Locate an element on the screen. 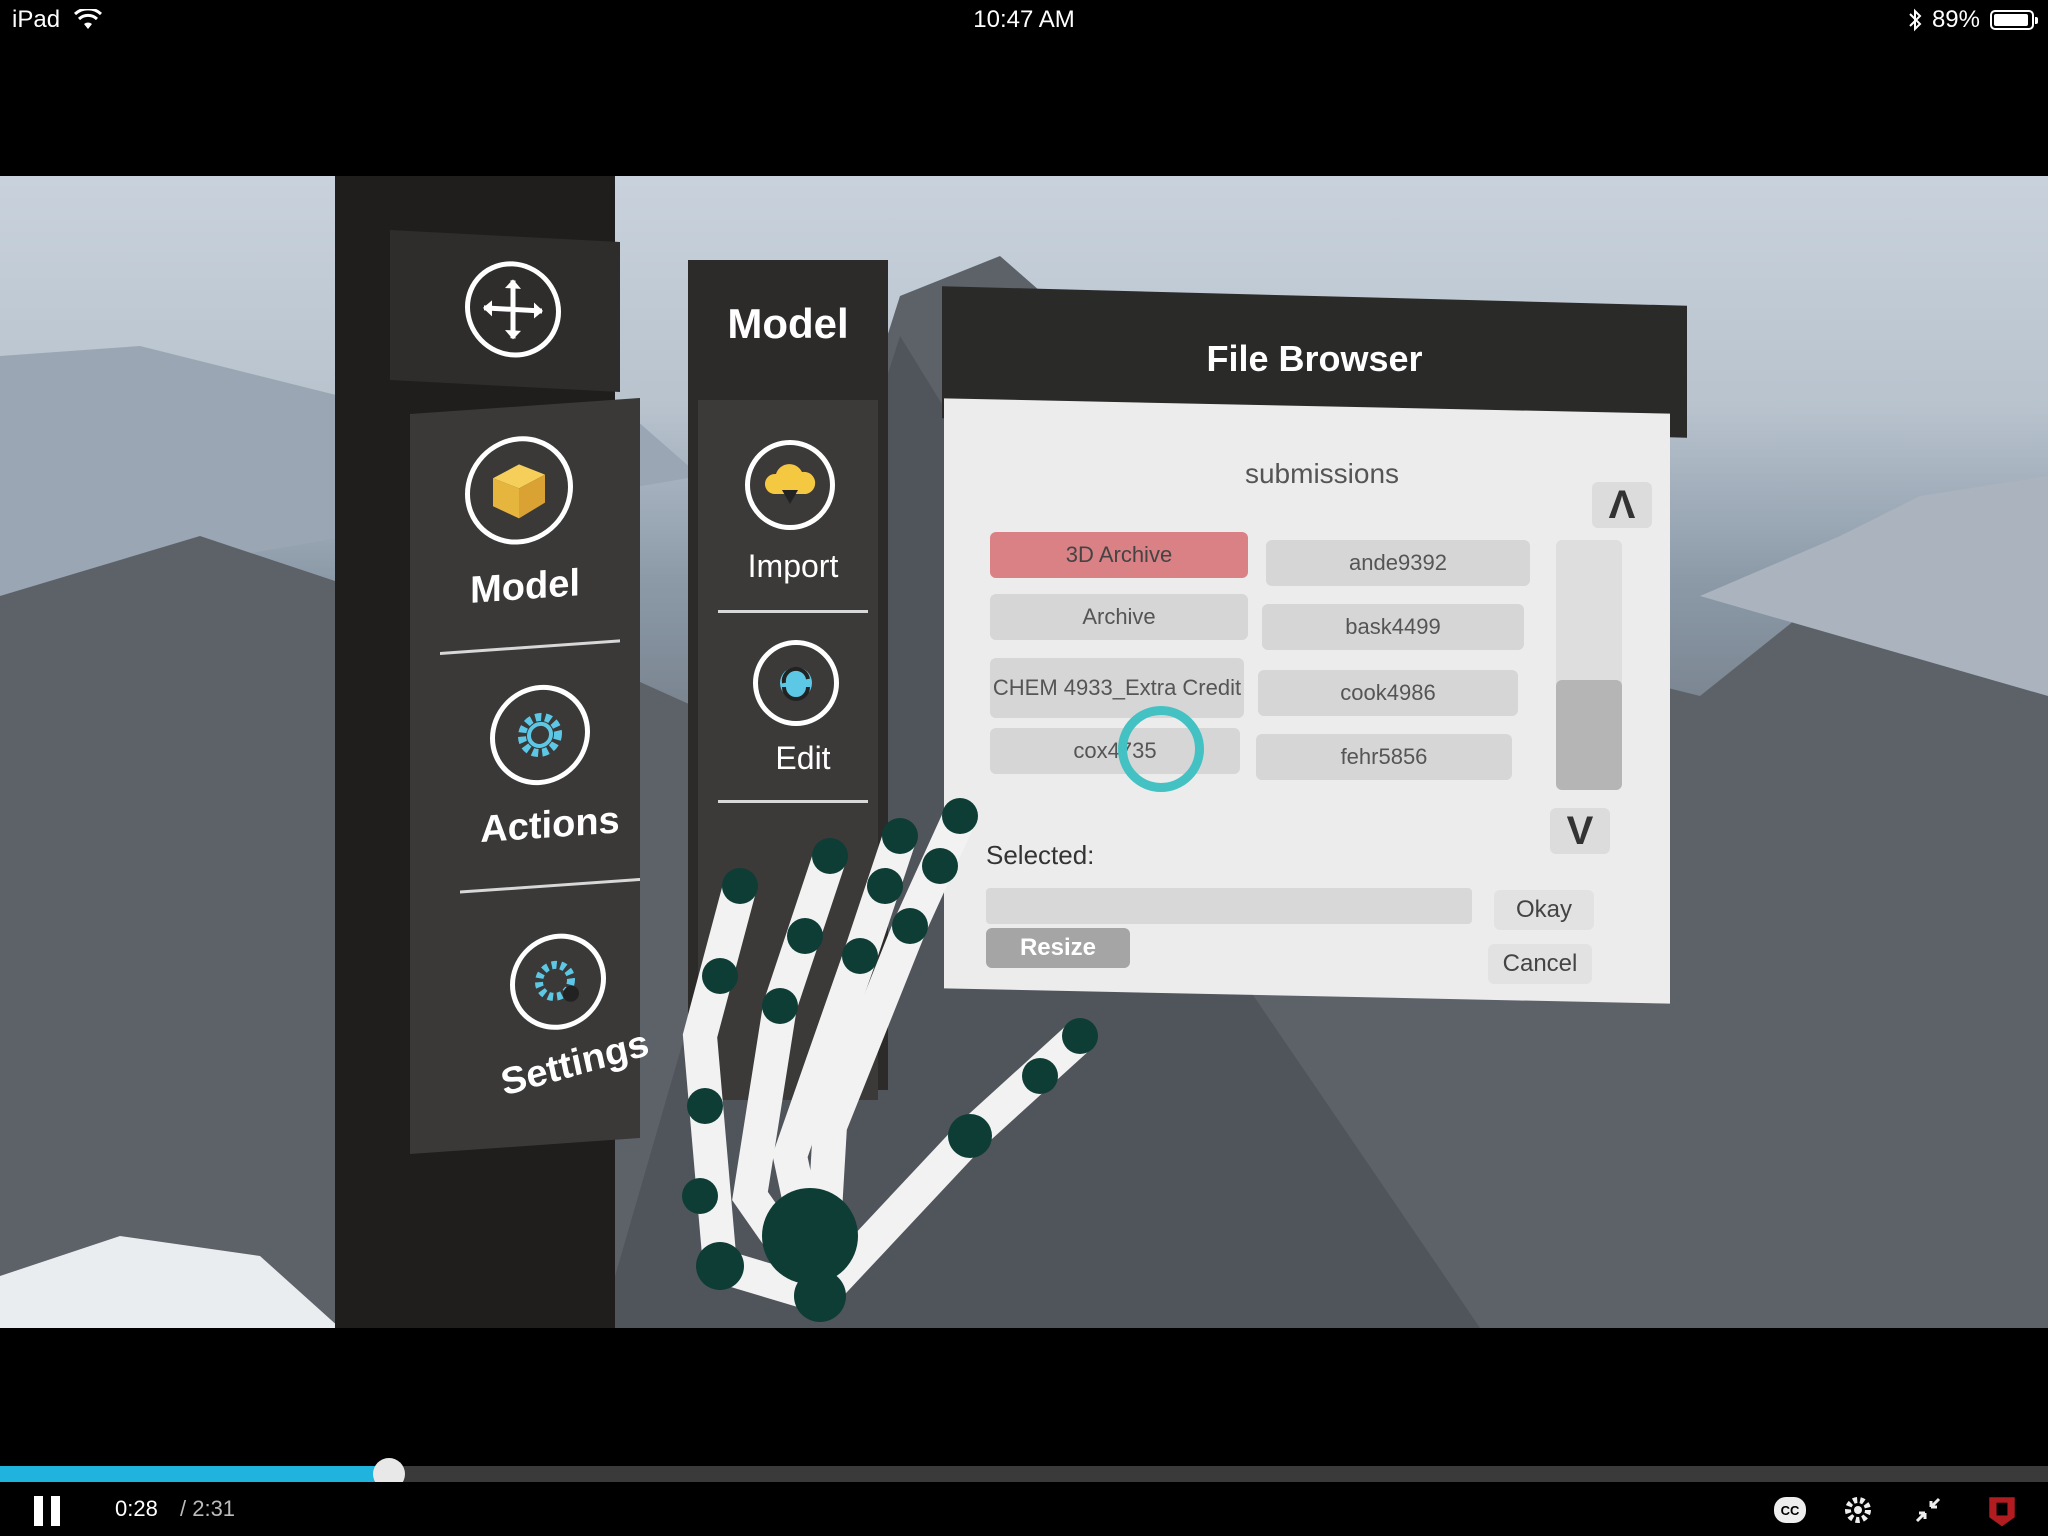 The height and width of the screenshot is (1536, 2048). model-item-import: Import is located at coordinates (793, 566).